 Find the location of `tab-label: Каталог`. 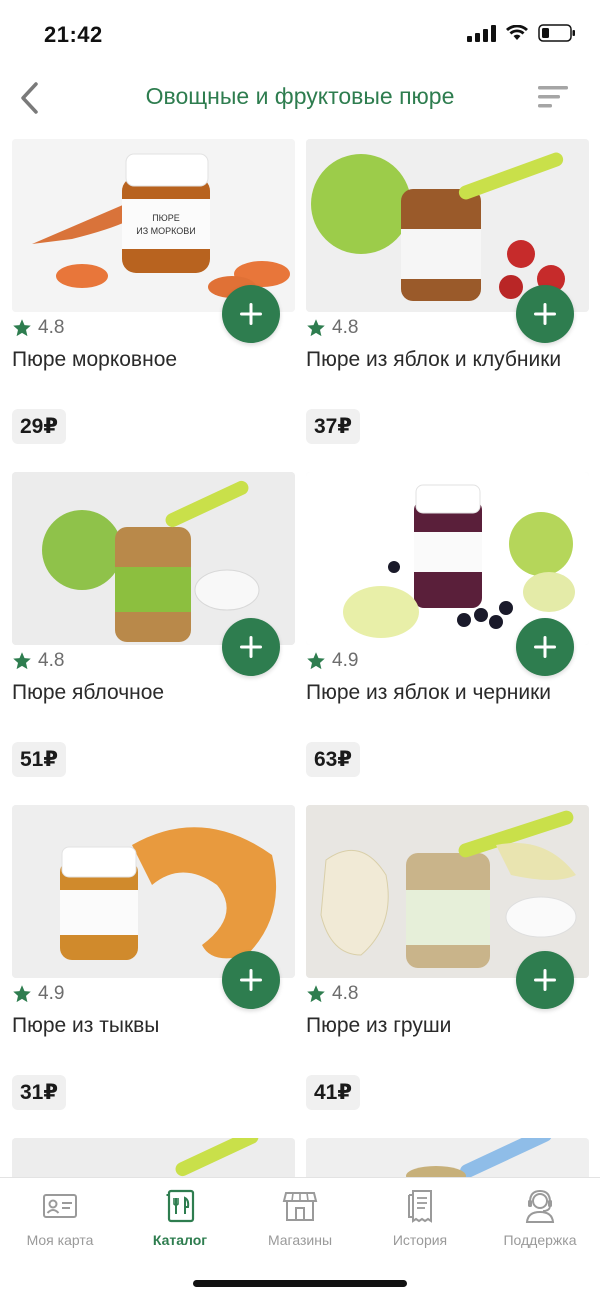

tab-label: Каталог is located at coordinates (180, 1240).